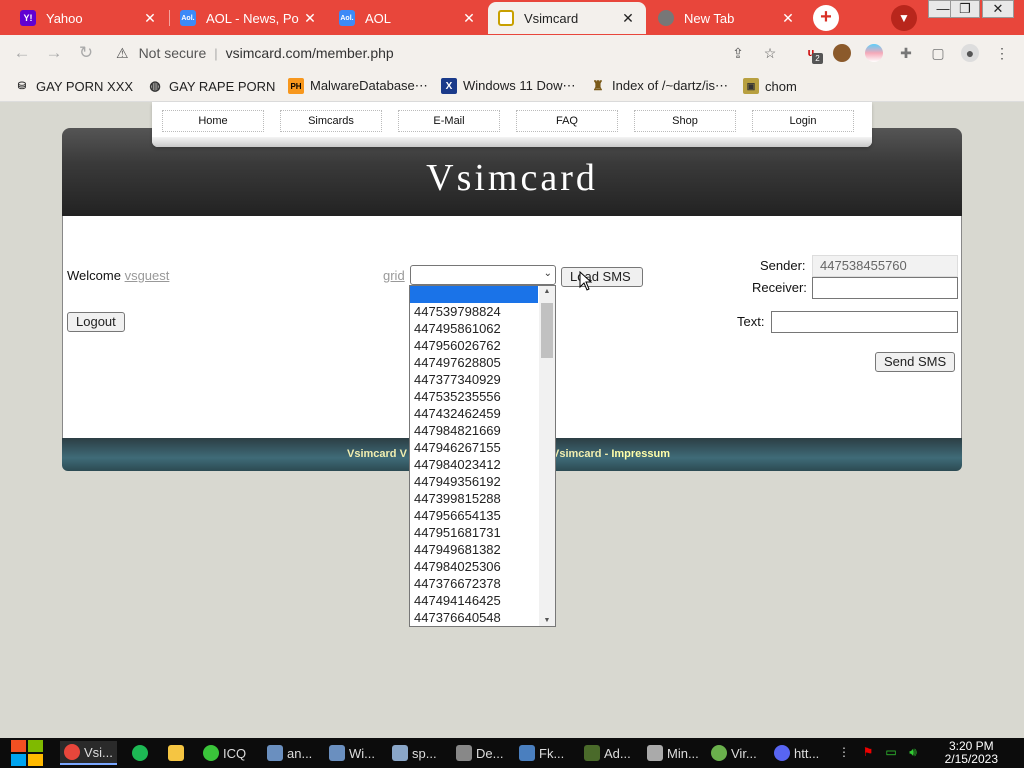 The width and height of the screenshot is (1024, 768). Describe the element at coordinates (483, 275) in the screenshot. I see `number-select: ⌄` at that location.